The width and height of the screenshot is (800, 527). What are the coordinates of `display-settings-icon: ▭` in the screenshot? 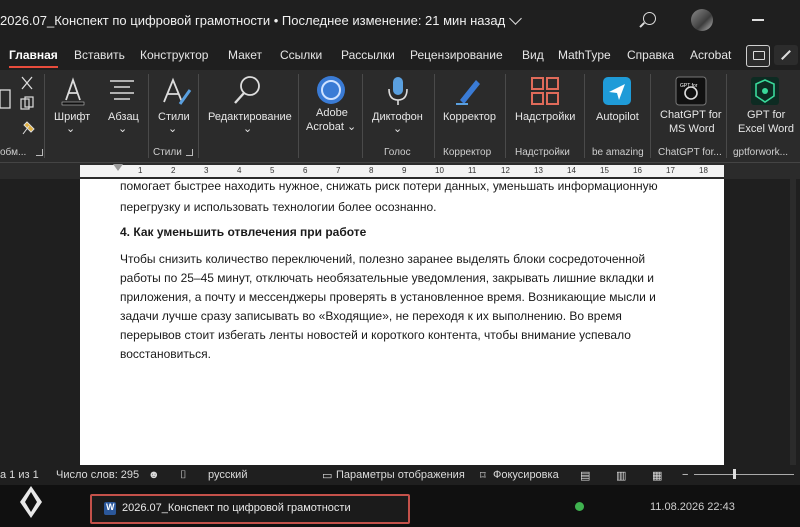 It's located at (327, 475).